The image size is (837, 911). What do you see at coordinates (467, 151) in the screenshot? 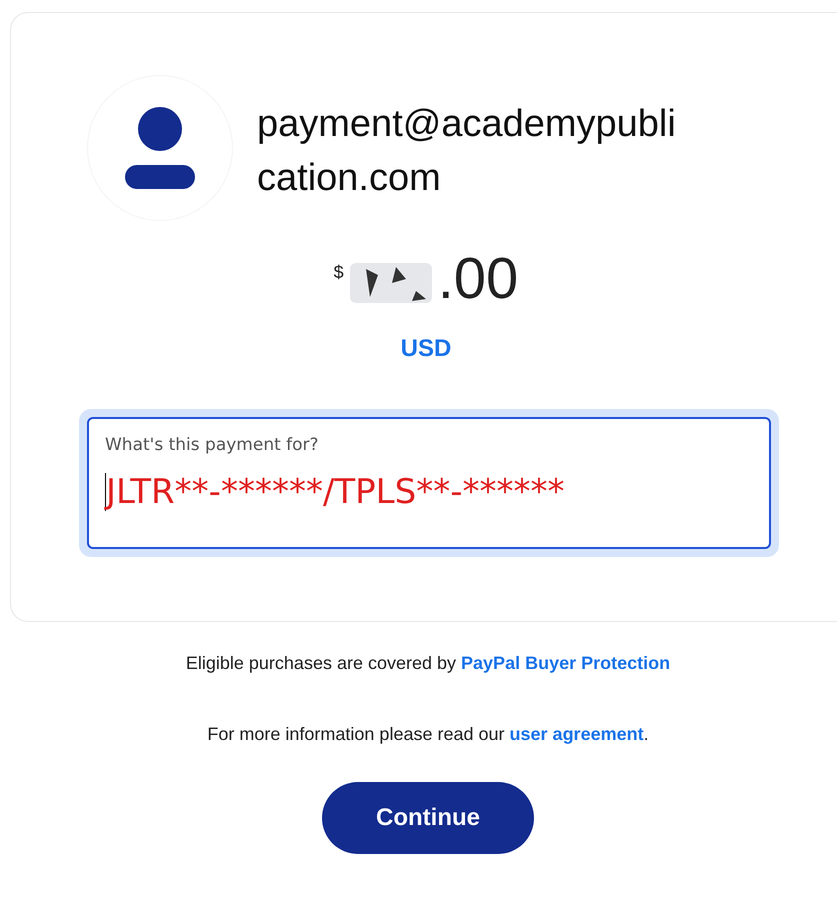
I see `recipient-email: payment@academypublication.com` at bounding box center [467, 151].